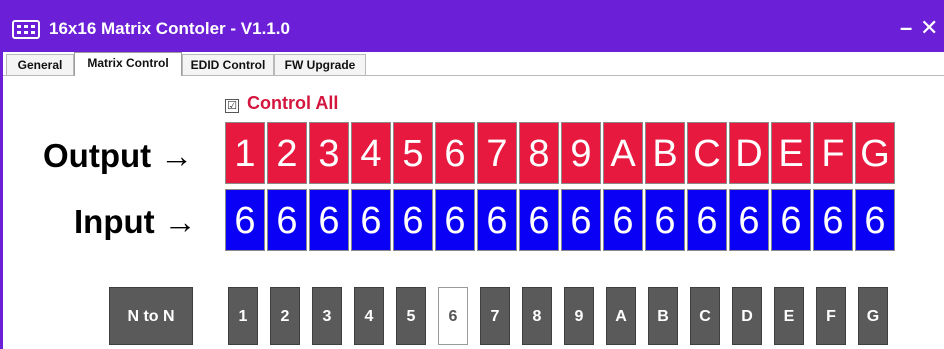 The image size is (944, 349). What do you see at coordinates (169, 28) in the screenshot?
I see `window-title: 16x16 Matrix Contoler - V1.1.0` at bounding box center [169, 28].